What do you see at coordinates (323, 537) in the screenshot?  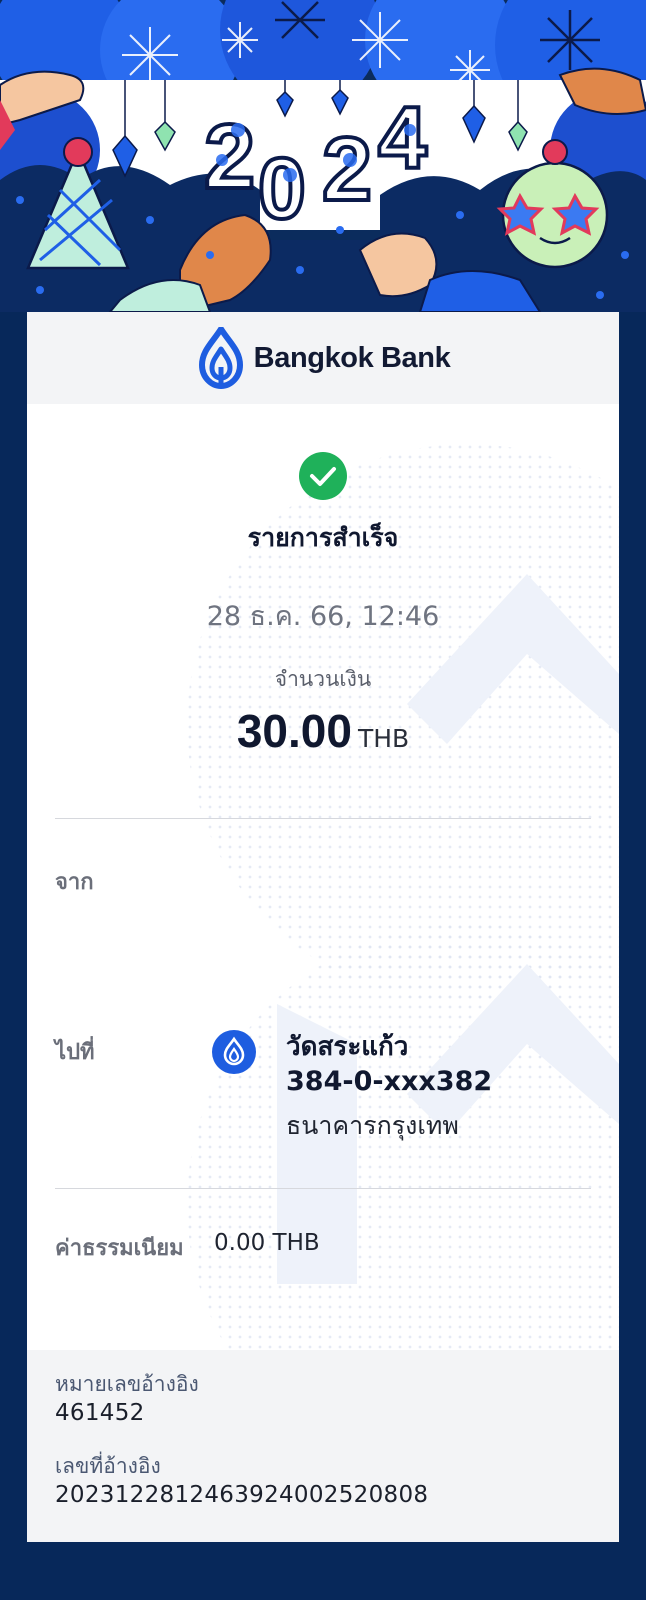 I see `status-title: รายการสำเร็จ` at bounding box center [323, 537].